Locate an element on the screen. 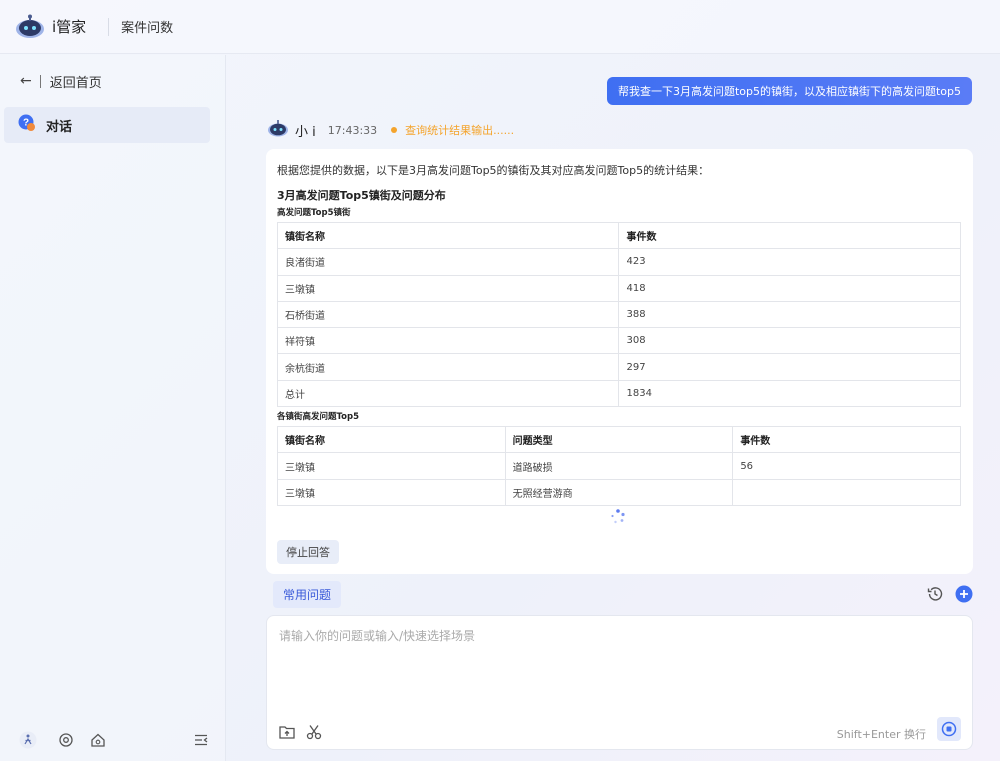 The image size is (1000, 761). robot-logo-icon is located at coordinates (30, 27).